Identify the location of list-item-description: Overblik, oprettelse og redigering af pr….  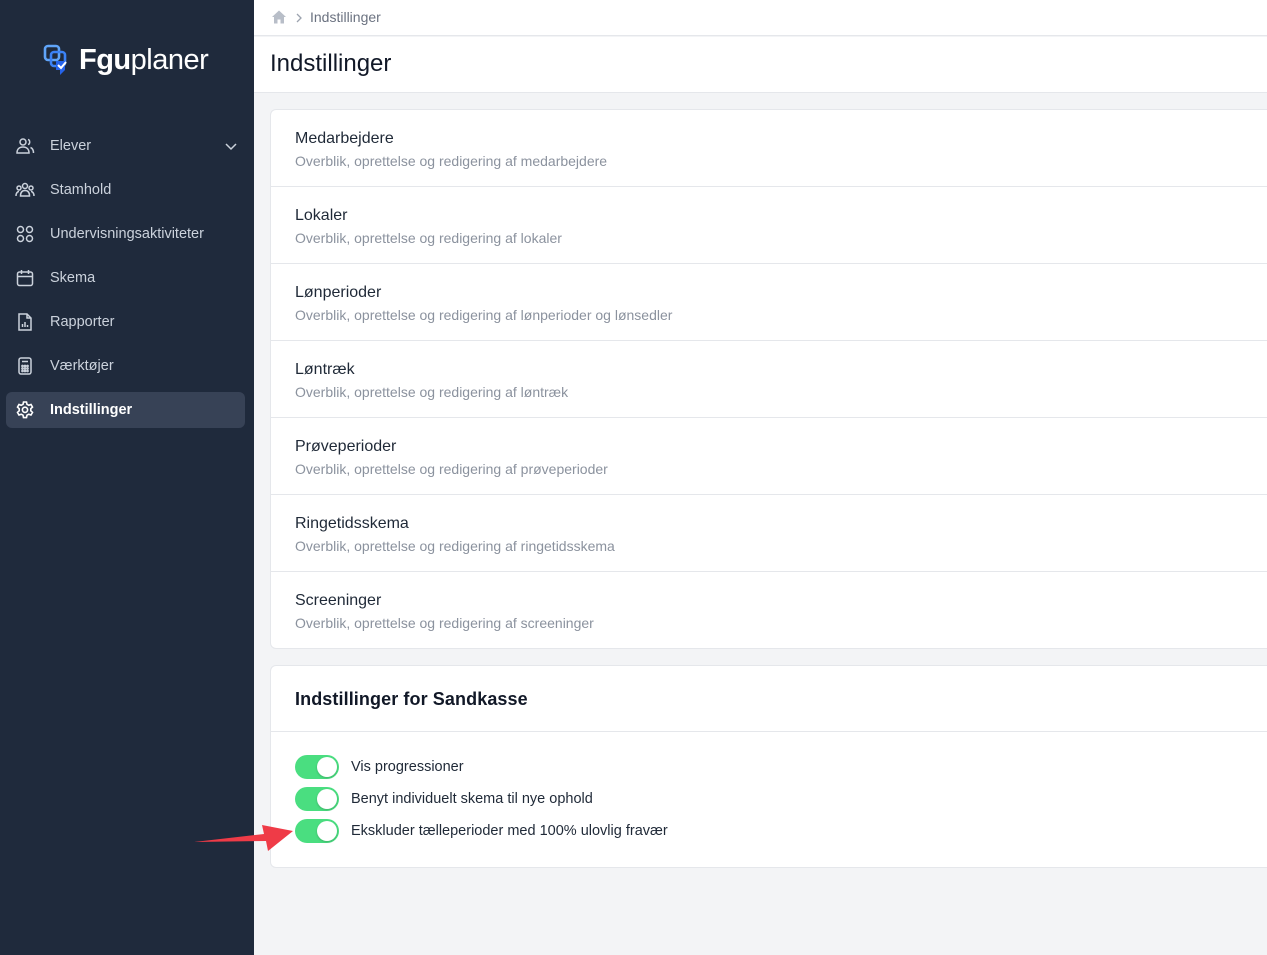
(451, 469).